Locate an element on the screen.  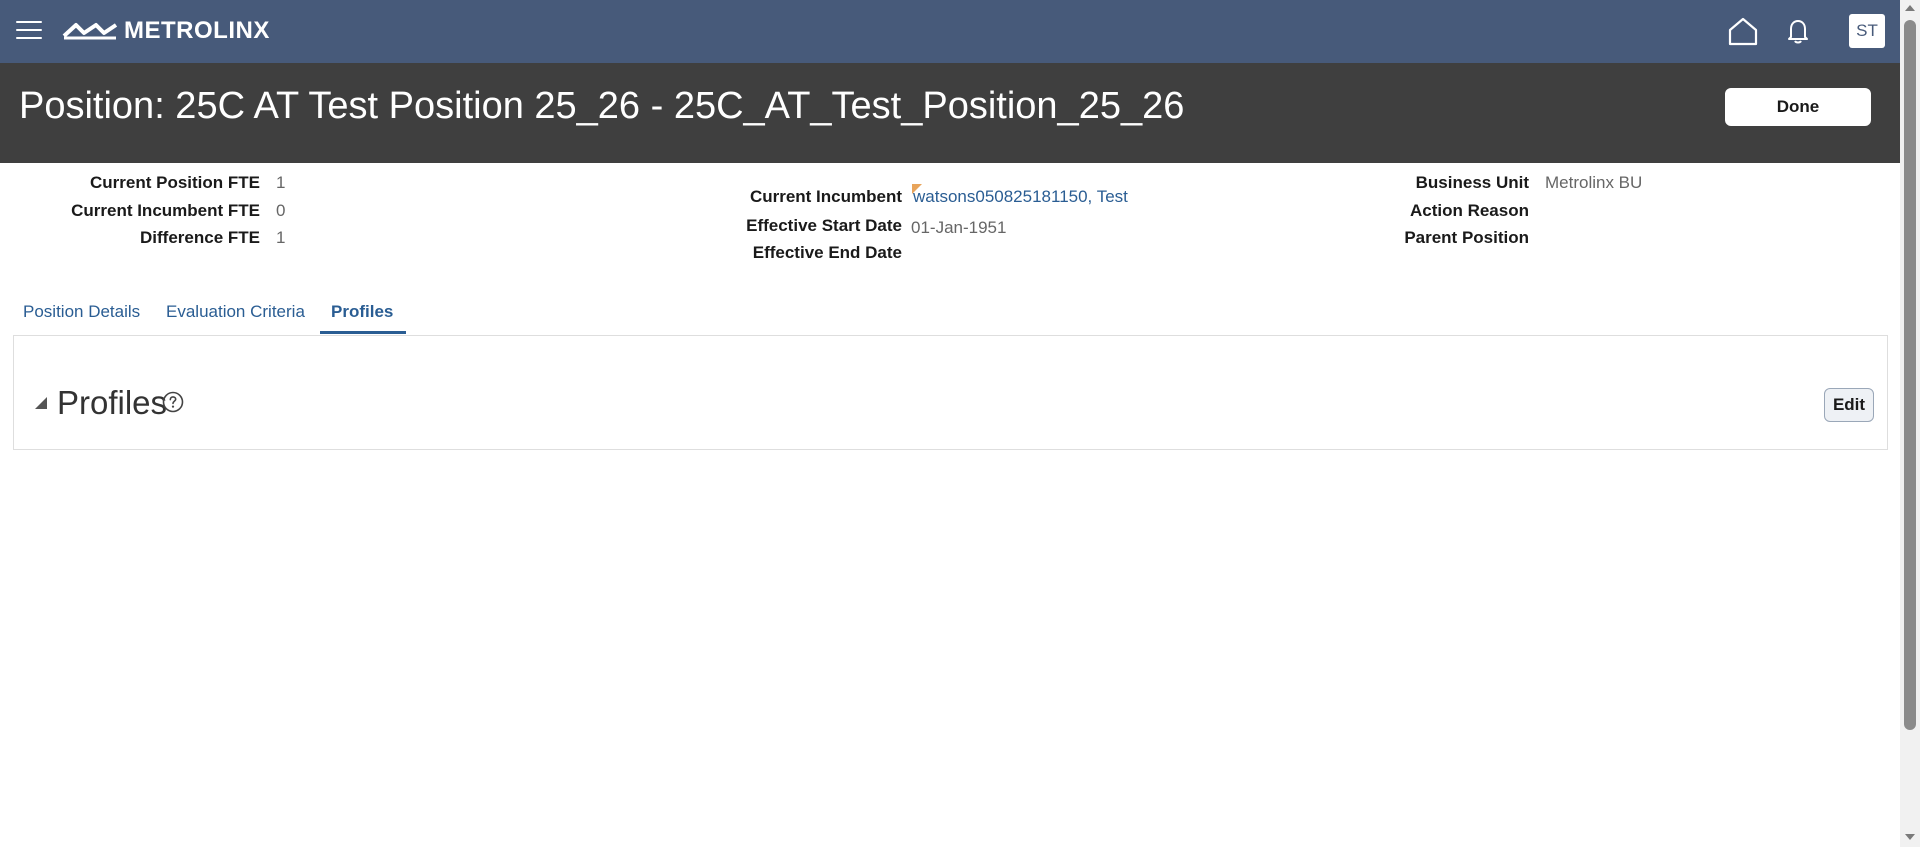
current-position-fte-label: Current Position FTE is located at coordinates (175, 182).